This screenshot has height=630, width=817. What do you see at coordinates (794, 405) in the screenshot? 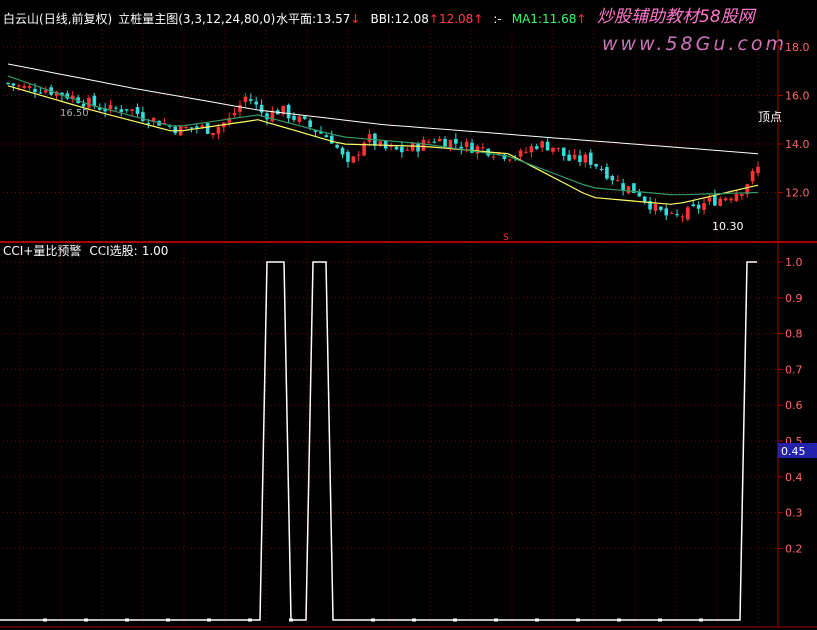
I see `y-tick-label: 0.6` at bounding box center [794, 405].